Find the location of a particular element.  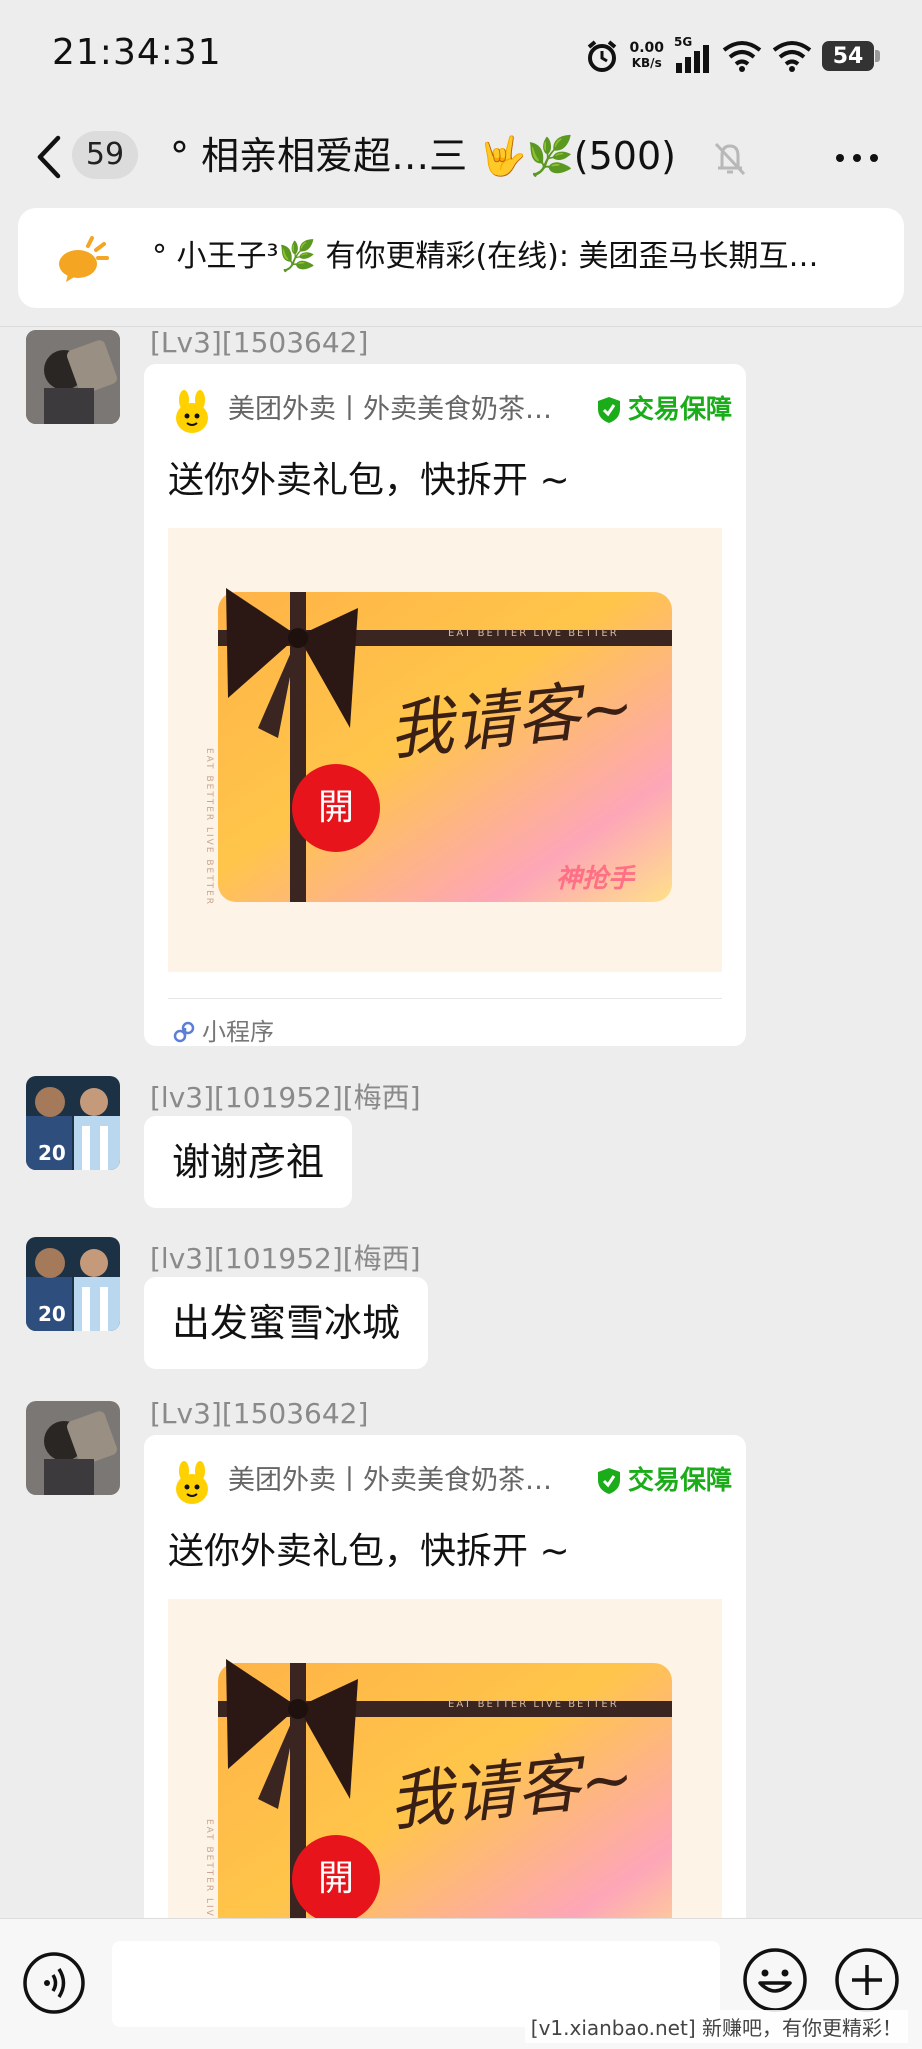

net-speed-unit: KB/s is located at coordinates (646, 63).